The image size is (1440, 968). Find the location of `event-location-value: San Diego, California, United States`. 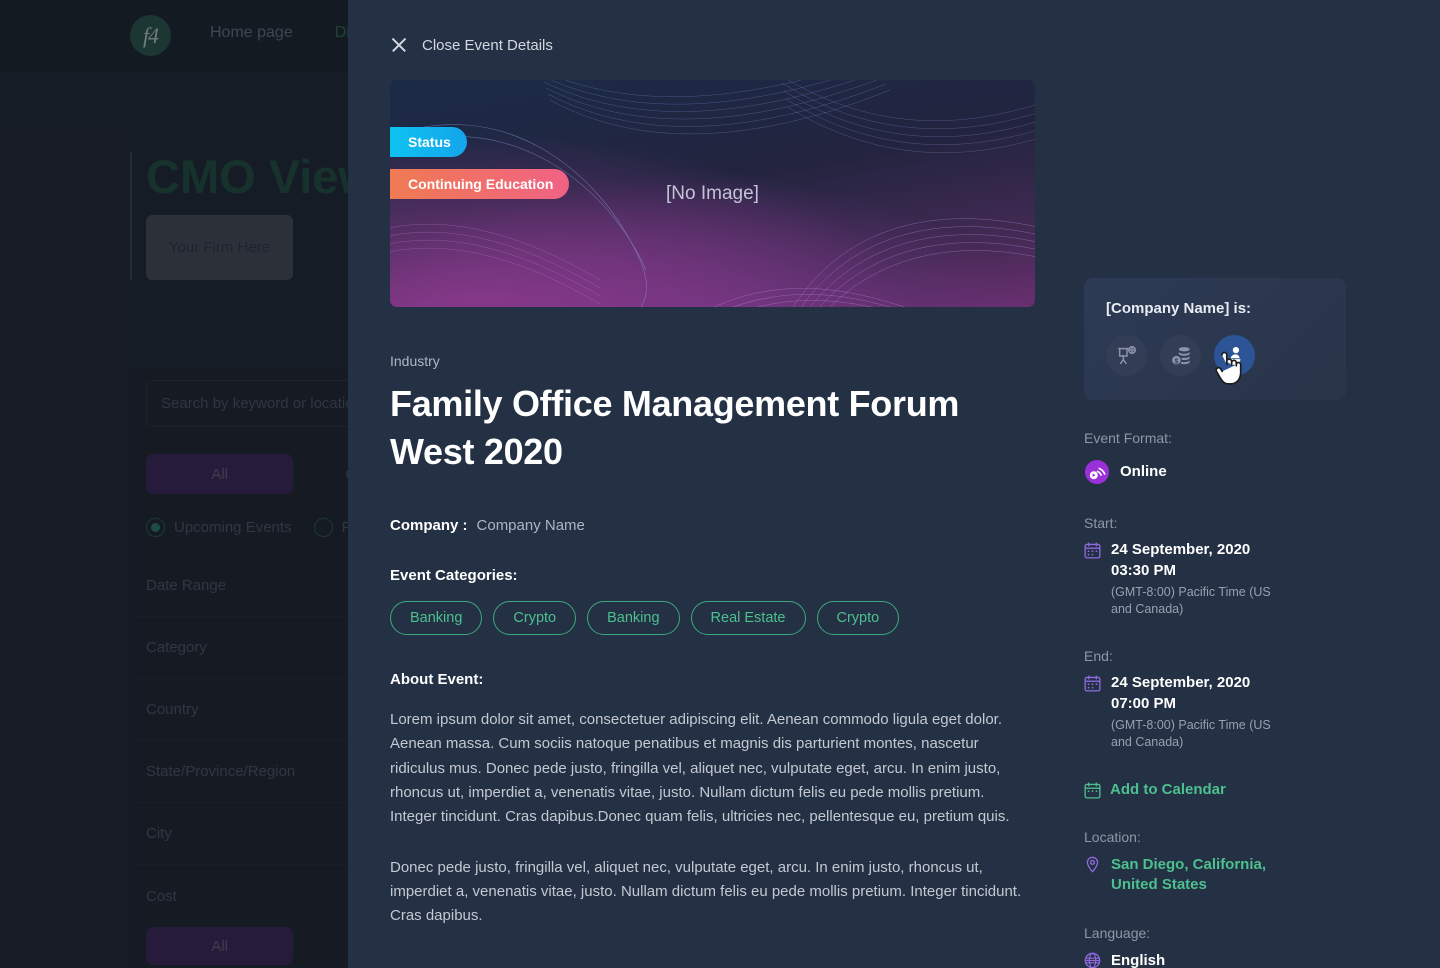

event-location-value: San Diego, California, United States is located at coordinates (1198, 875).